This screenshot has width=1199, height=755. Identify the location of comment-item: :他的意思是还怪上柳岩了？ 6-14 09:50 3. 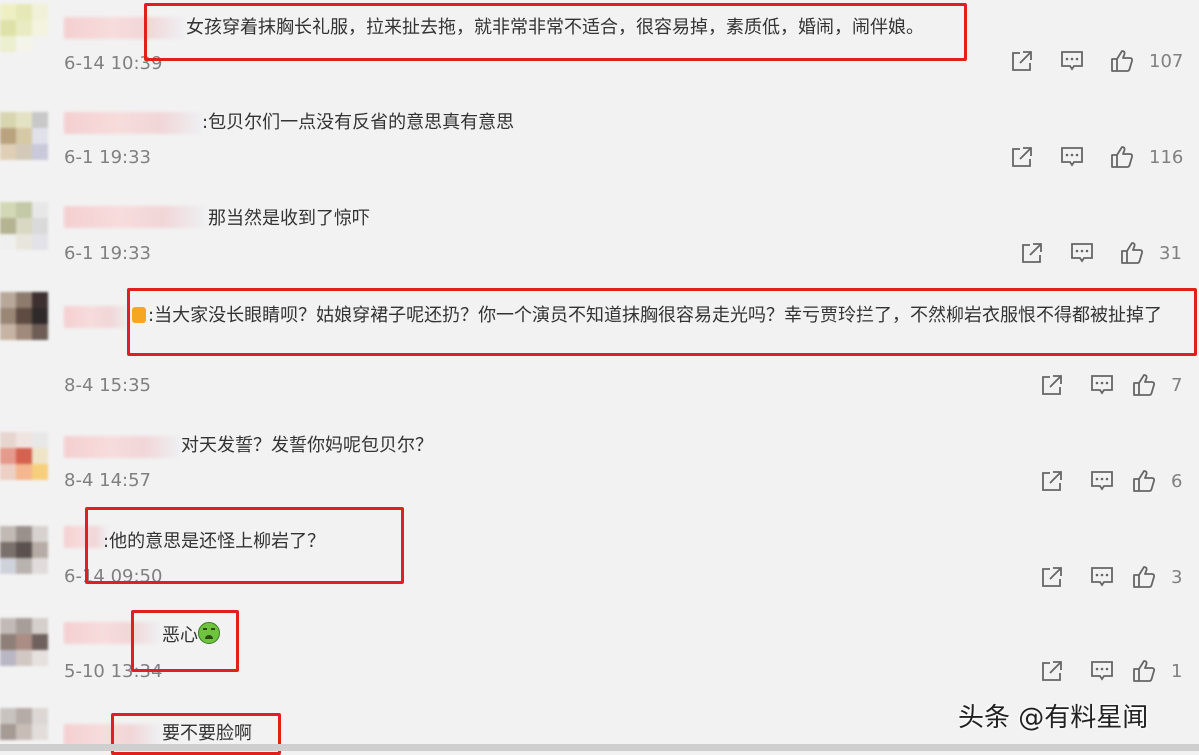
(599, 559).